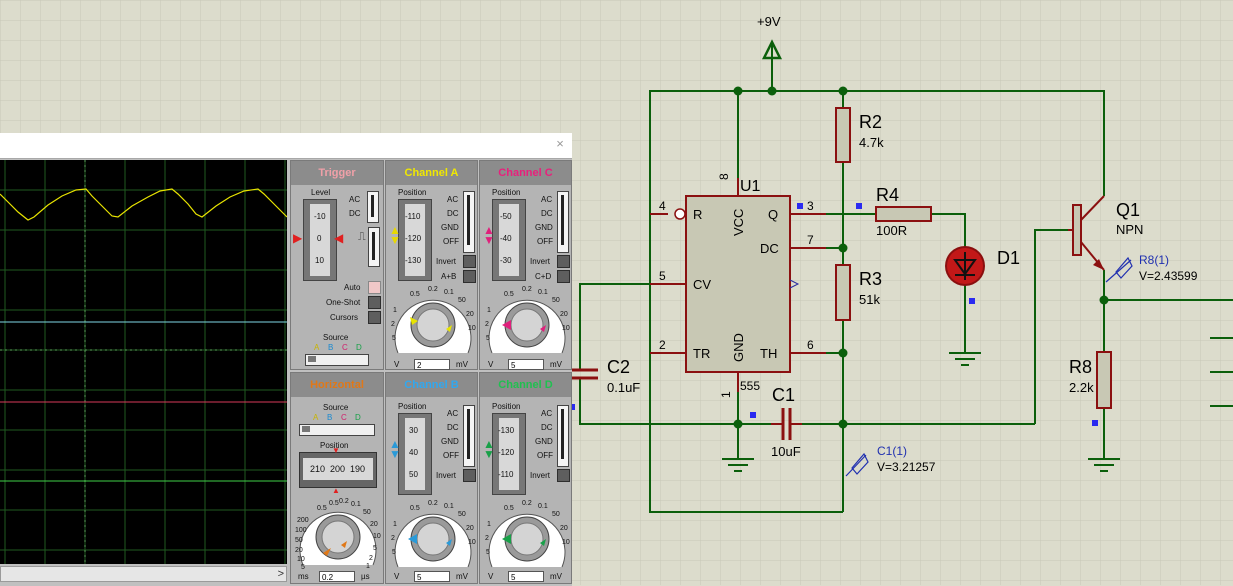  Describe the element at coordinates (540, 475) in the screenshot. I see `channel-d-invert-label: Invert` at that location.